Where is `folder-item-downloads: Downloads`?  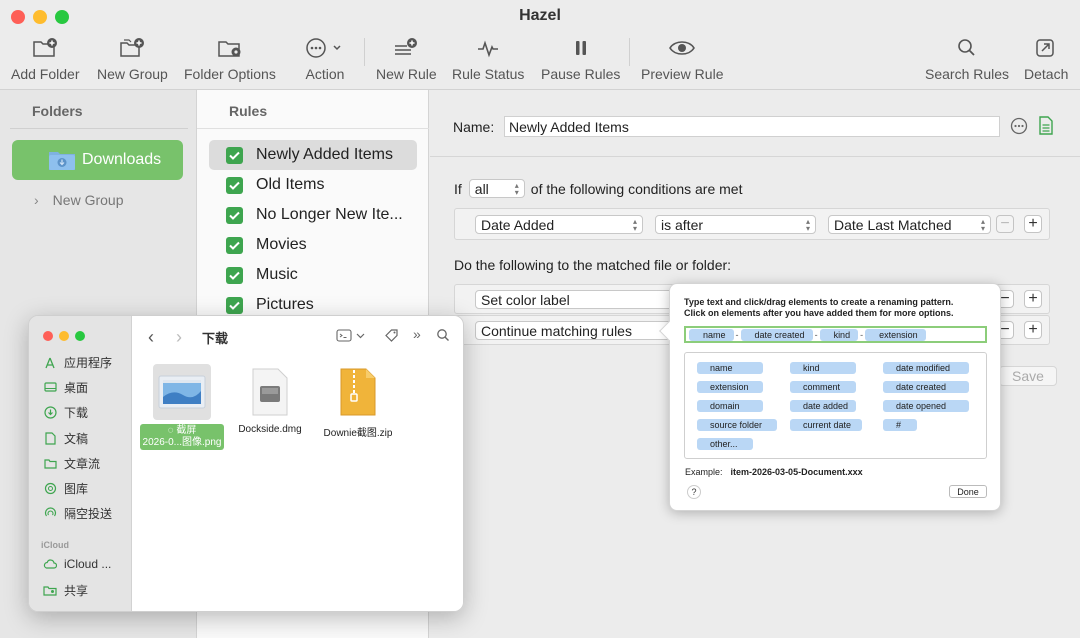
folder-item-downloads: Downloads is located at coordinates (97, 160).